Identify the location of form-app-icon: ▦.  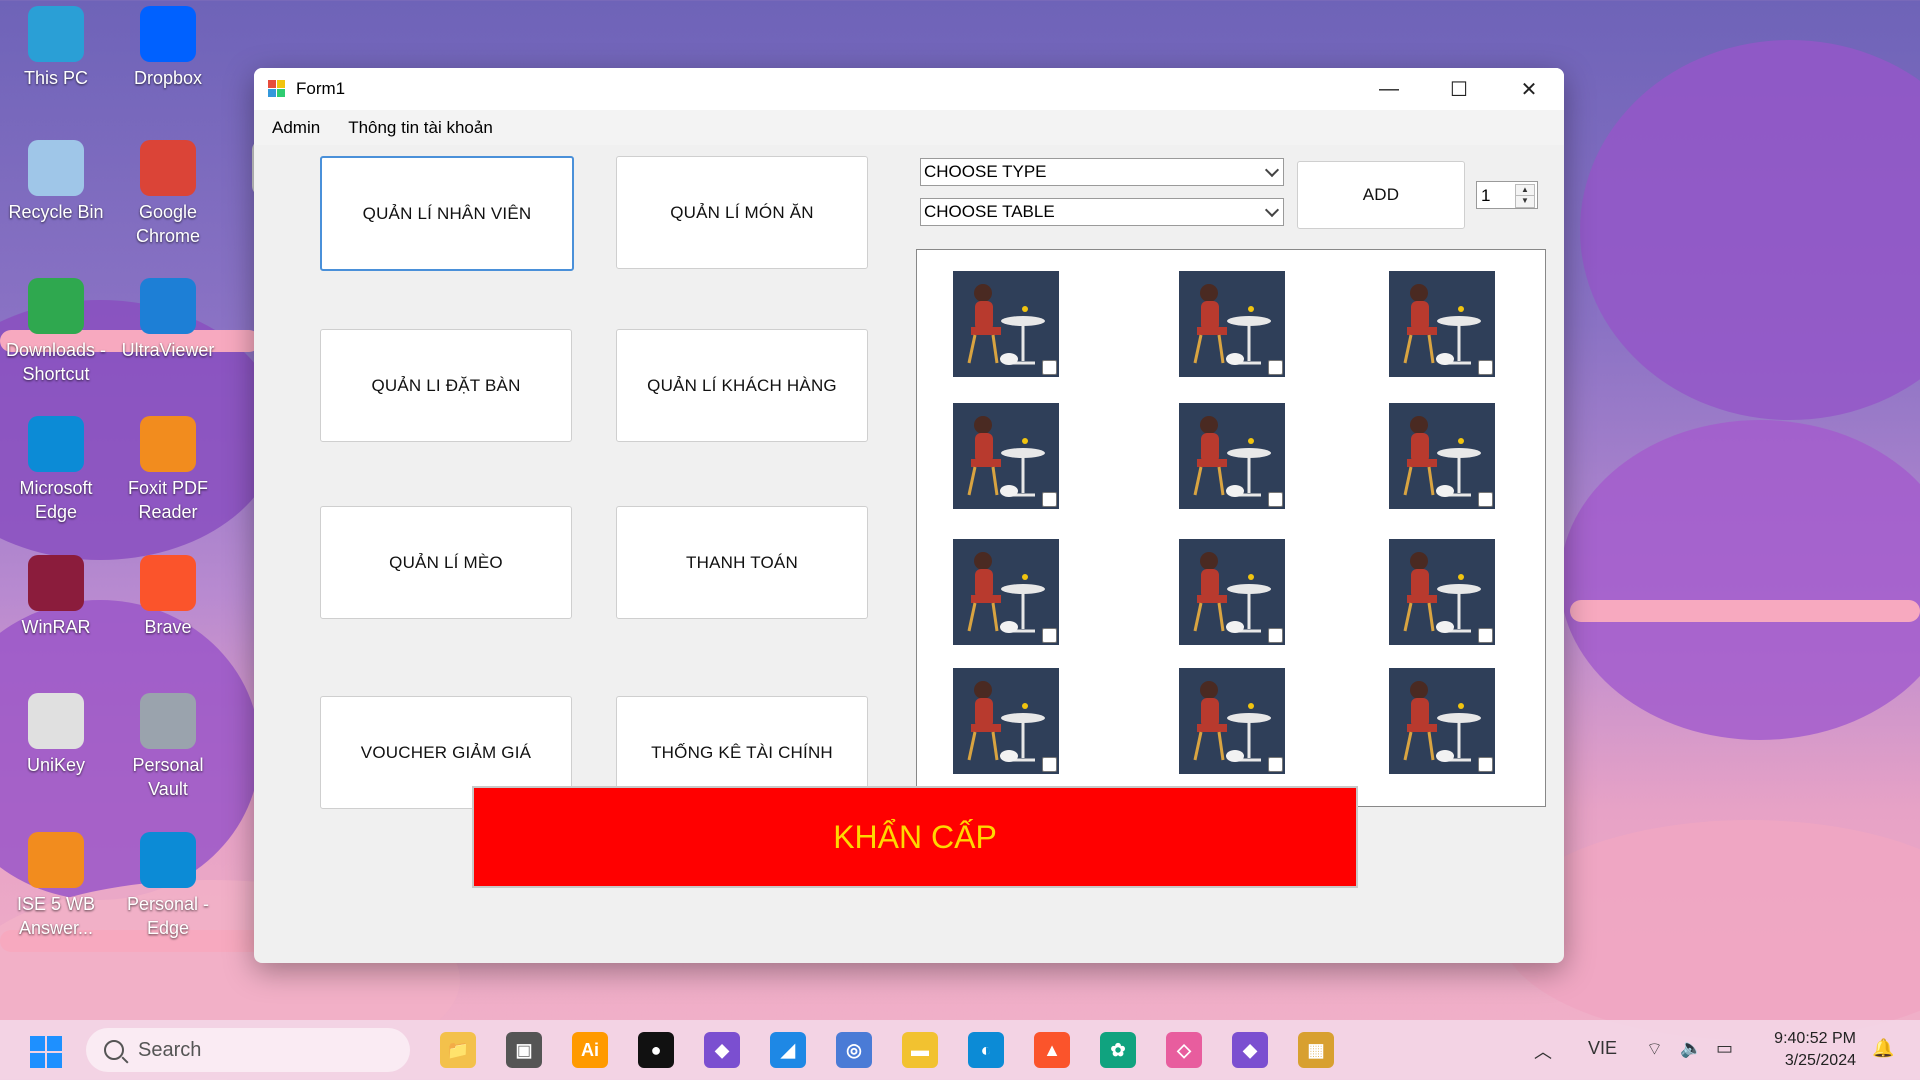
(1316, 1050).